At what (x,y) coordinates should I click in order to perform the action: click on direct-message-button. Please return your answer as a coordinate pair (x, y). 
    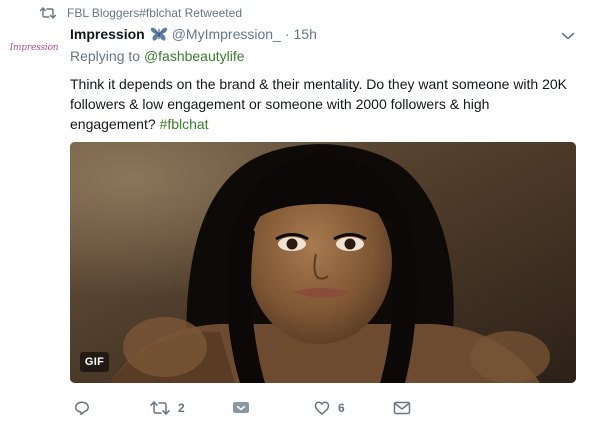
    Looking at the image, I should click on (402, 408).